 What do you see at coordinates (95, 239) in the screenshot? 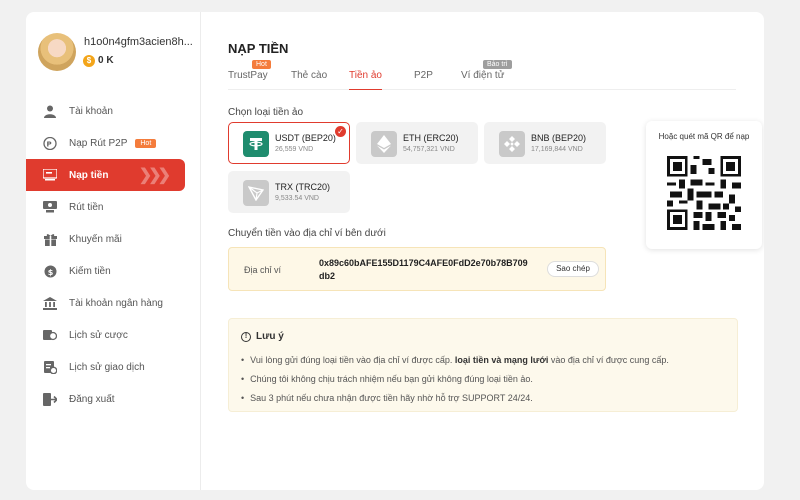
I see `sidebar-item-label: Khuyến mãi` at bounding box center [95, 239].